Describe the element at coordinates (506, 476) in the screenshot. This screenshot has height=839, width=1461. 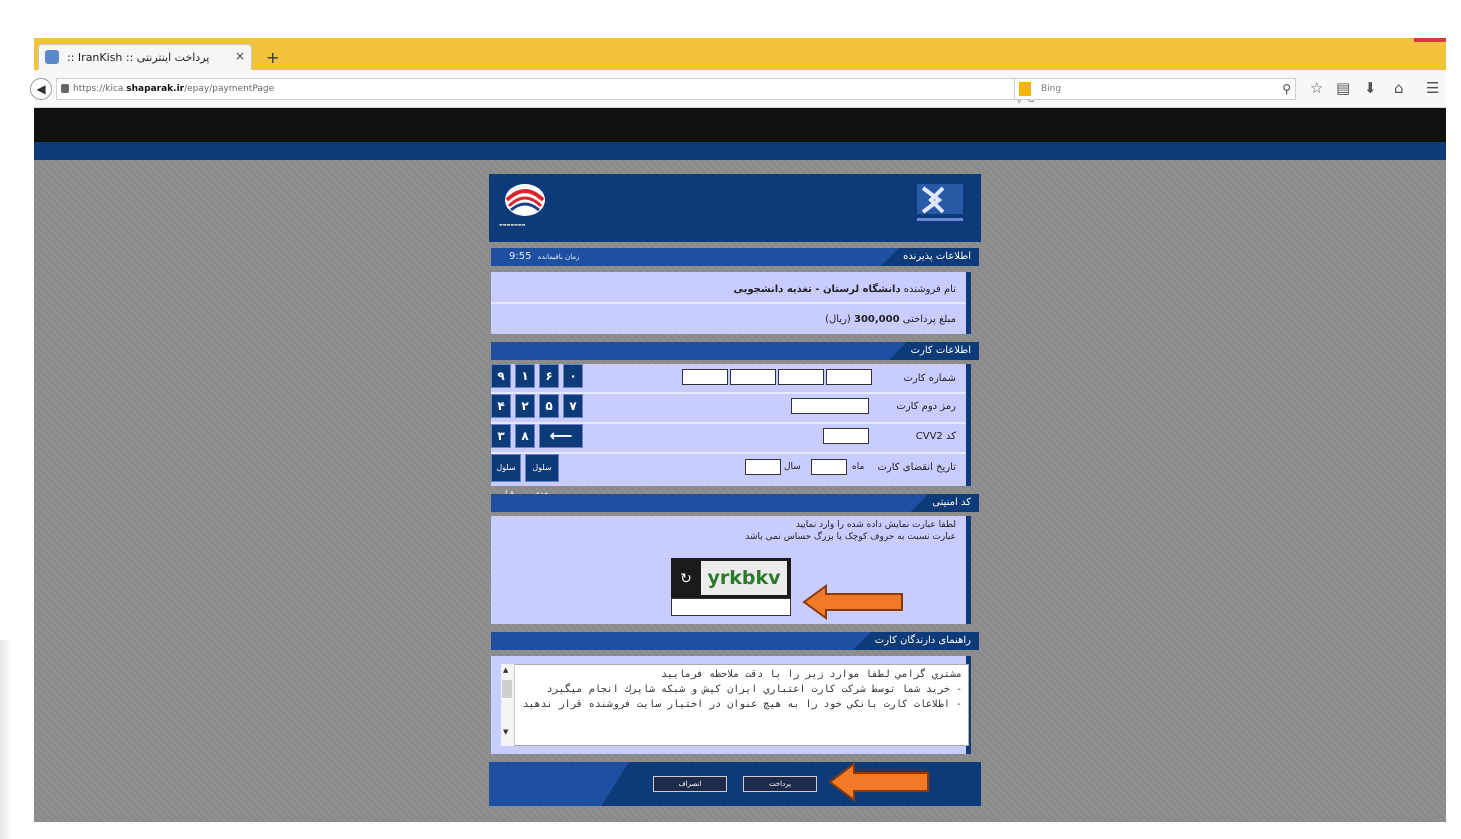
I see `prev-cell-button: سلول قبلی` at that location.